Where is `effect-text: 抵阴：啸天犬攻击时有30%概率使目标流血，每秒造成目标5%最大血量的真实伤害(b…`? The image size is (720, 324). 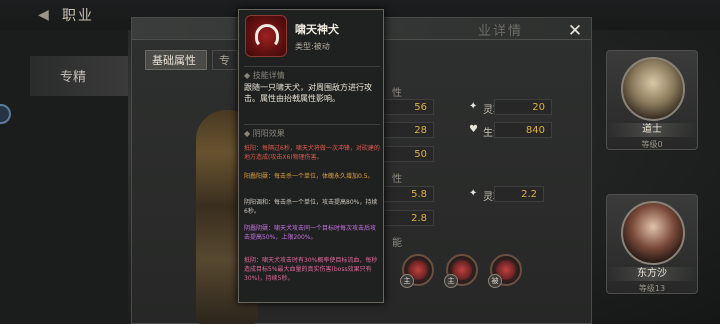
effect-text: 抵阴：啸天犬攻击时有30%概率使目标流血，每秒造成目标5%最大血量的真实伤害(b… is located at coordinates (311, 269).